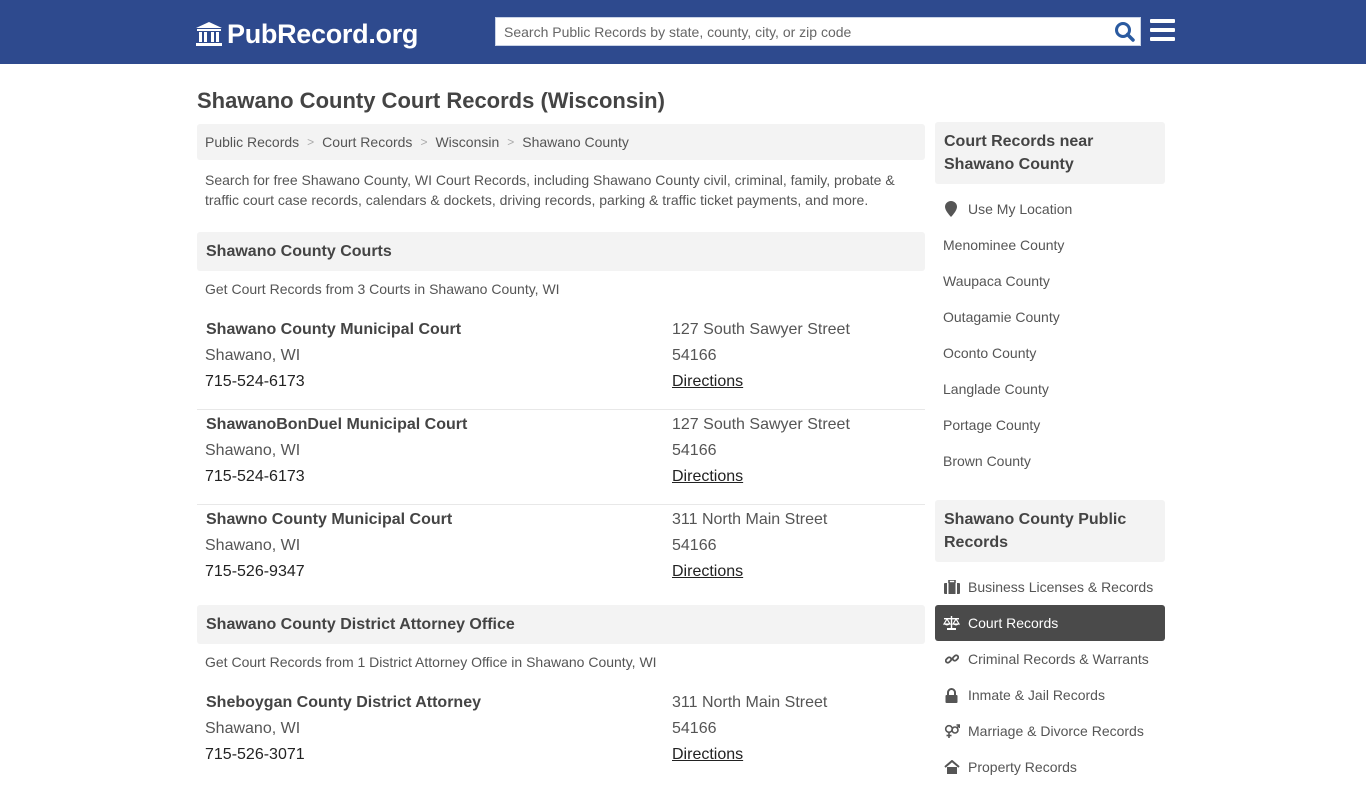 The height and width of the screenshot is (785, 1366). Describe the element at coordinates (989, 353) in the screenshot. I see `nearby-county-link: Oconto County` at that location.